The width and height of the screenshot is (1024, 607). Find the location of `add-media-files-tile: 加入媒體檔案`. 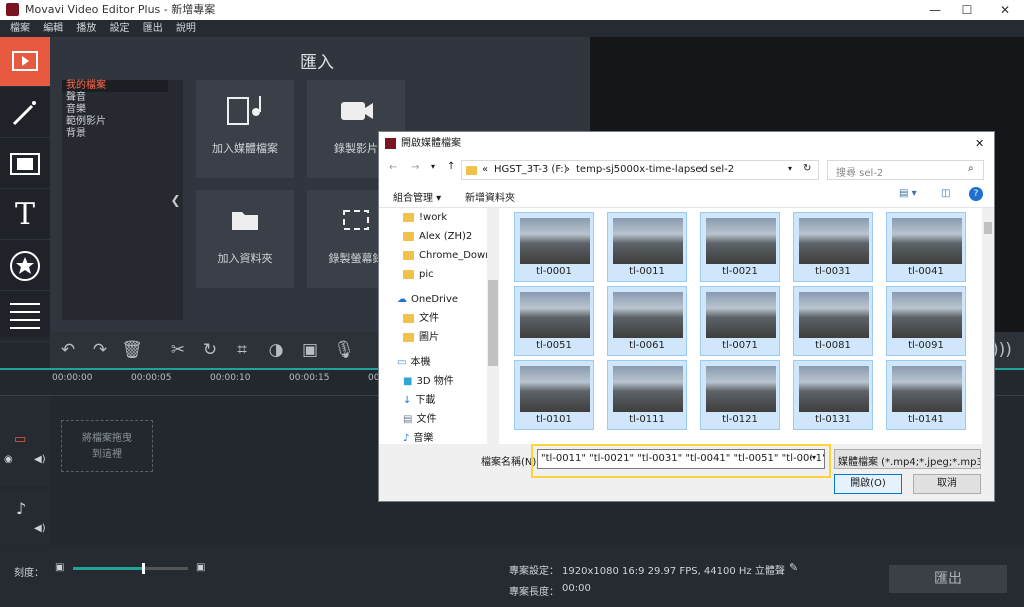

add-media-files-tile: 加入媒體檔案 is located at coordinates (245, 129).